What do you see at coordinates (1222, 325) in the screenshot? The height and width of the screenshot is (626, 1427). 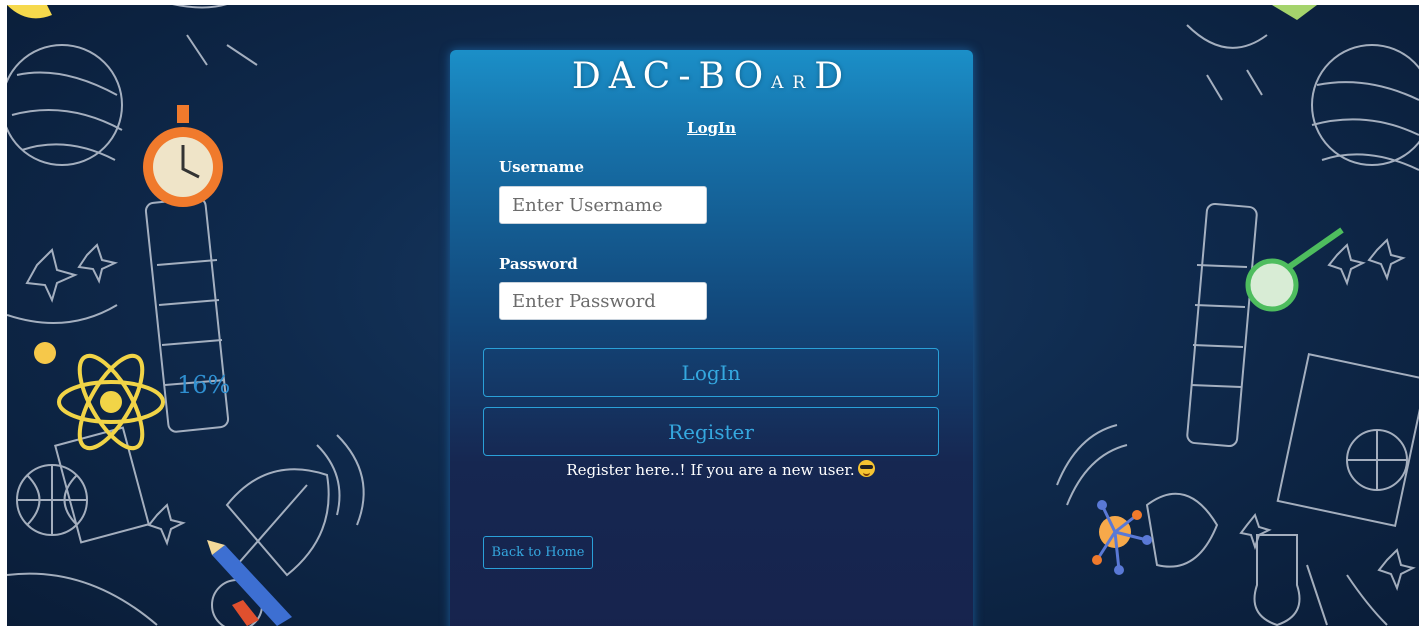 I see `telescope-right-doodle-icon` at bounding box center [1222, 325].